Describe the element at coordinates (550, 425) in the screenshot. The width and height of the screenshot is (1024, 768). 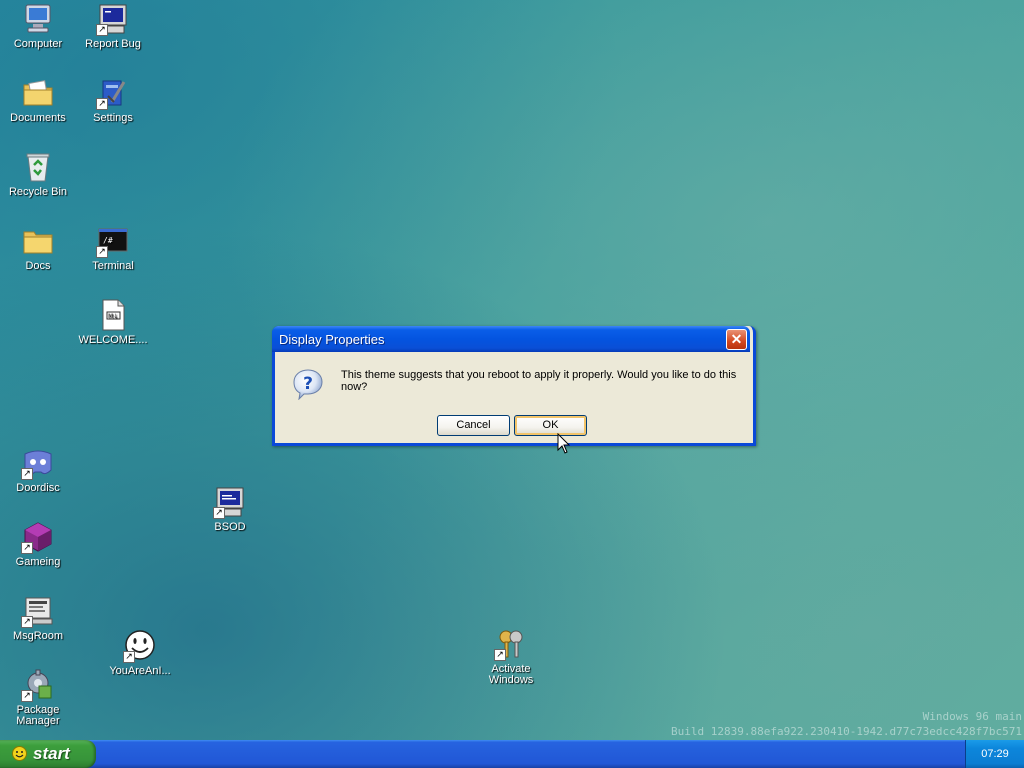
I see `ok-button: OK` at that location.